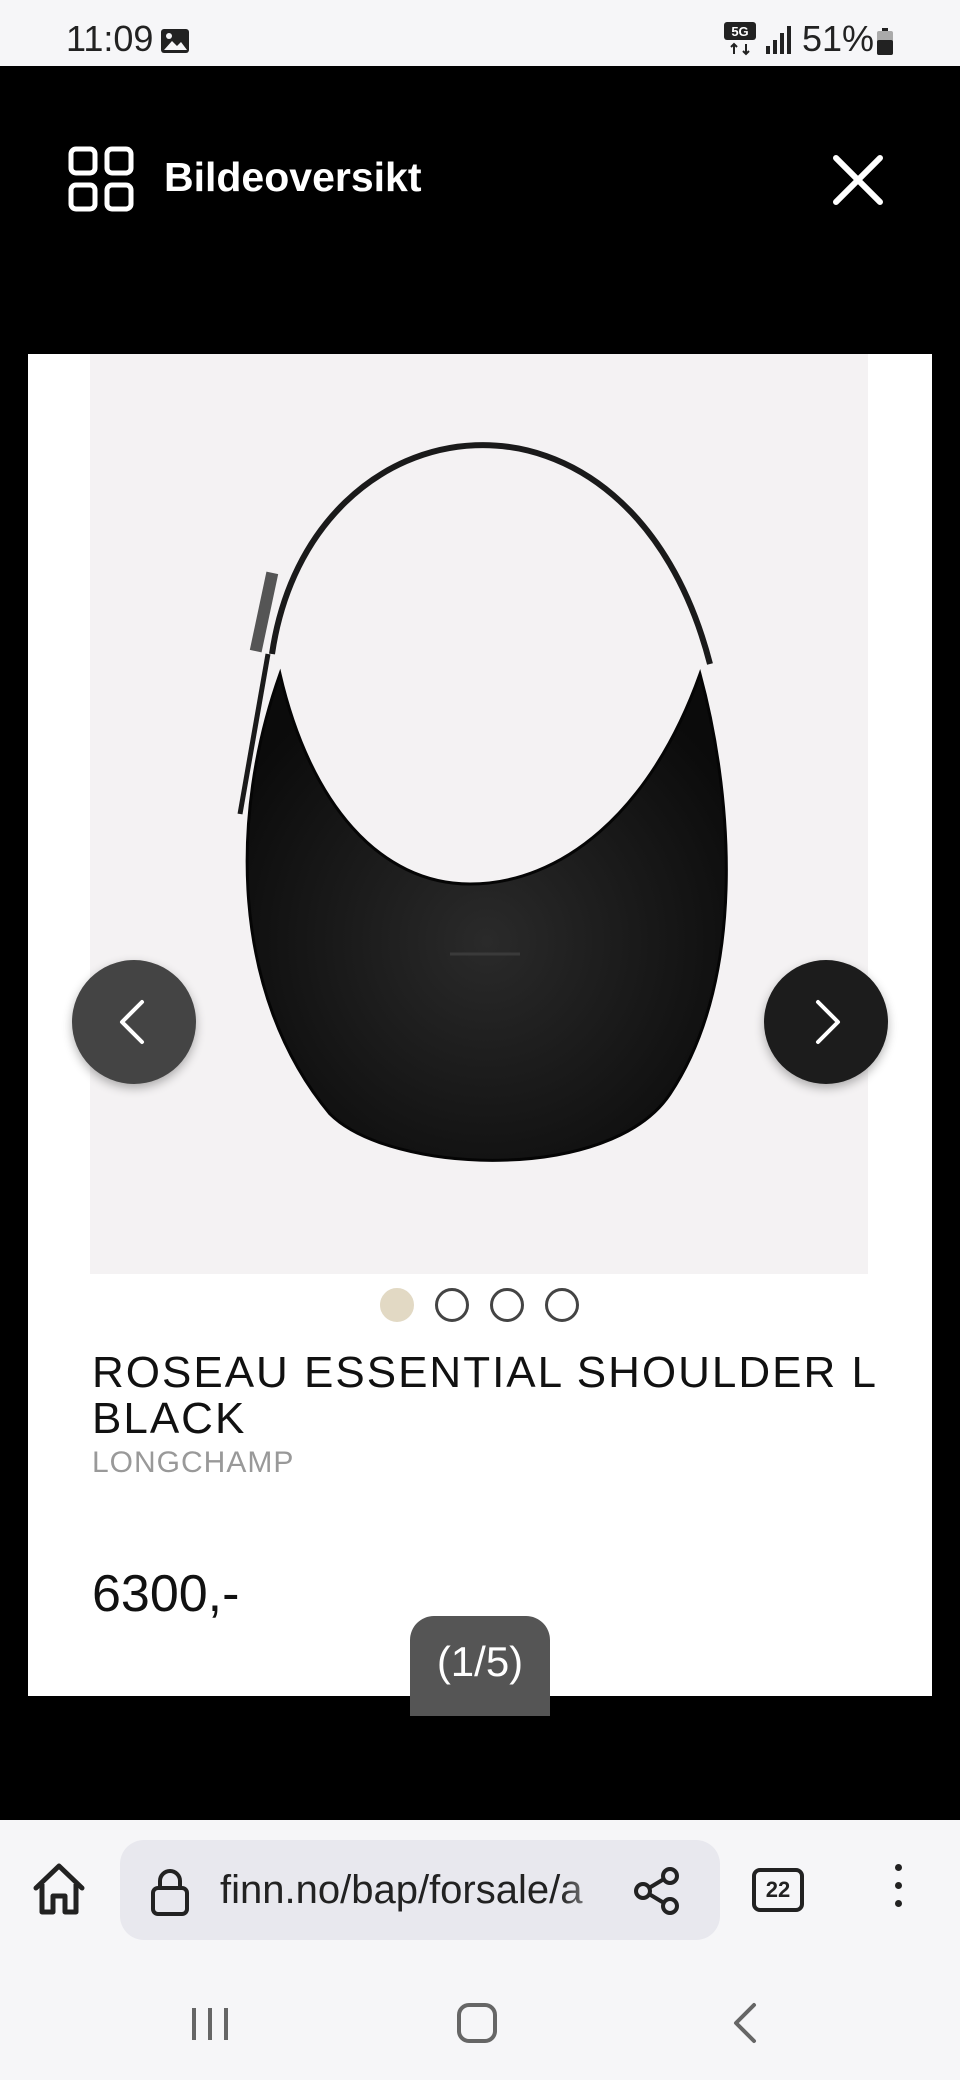 This screenshot has width=960, height=2080. I want to click on system-navigation-bar, so click(480, 2020).